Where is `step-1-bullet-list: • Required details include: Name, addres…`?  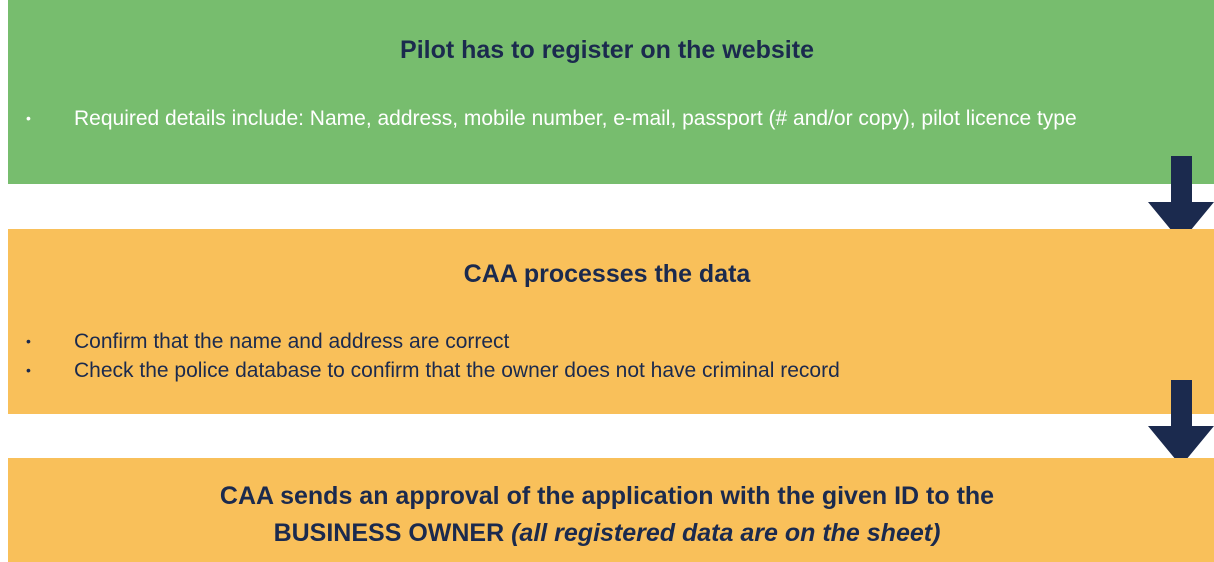
step-1-bullet-list: • Required details include: Name, addres… is located at coordinates (610, 118).